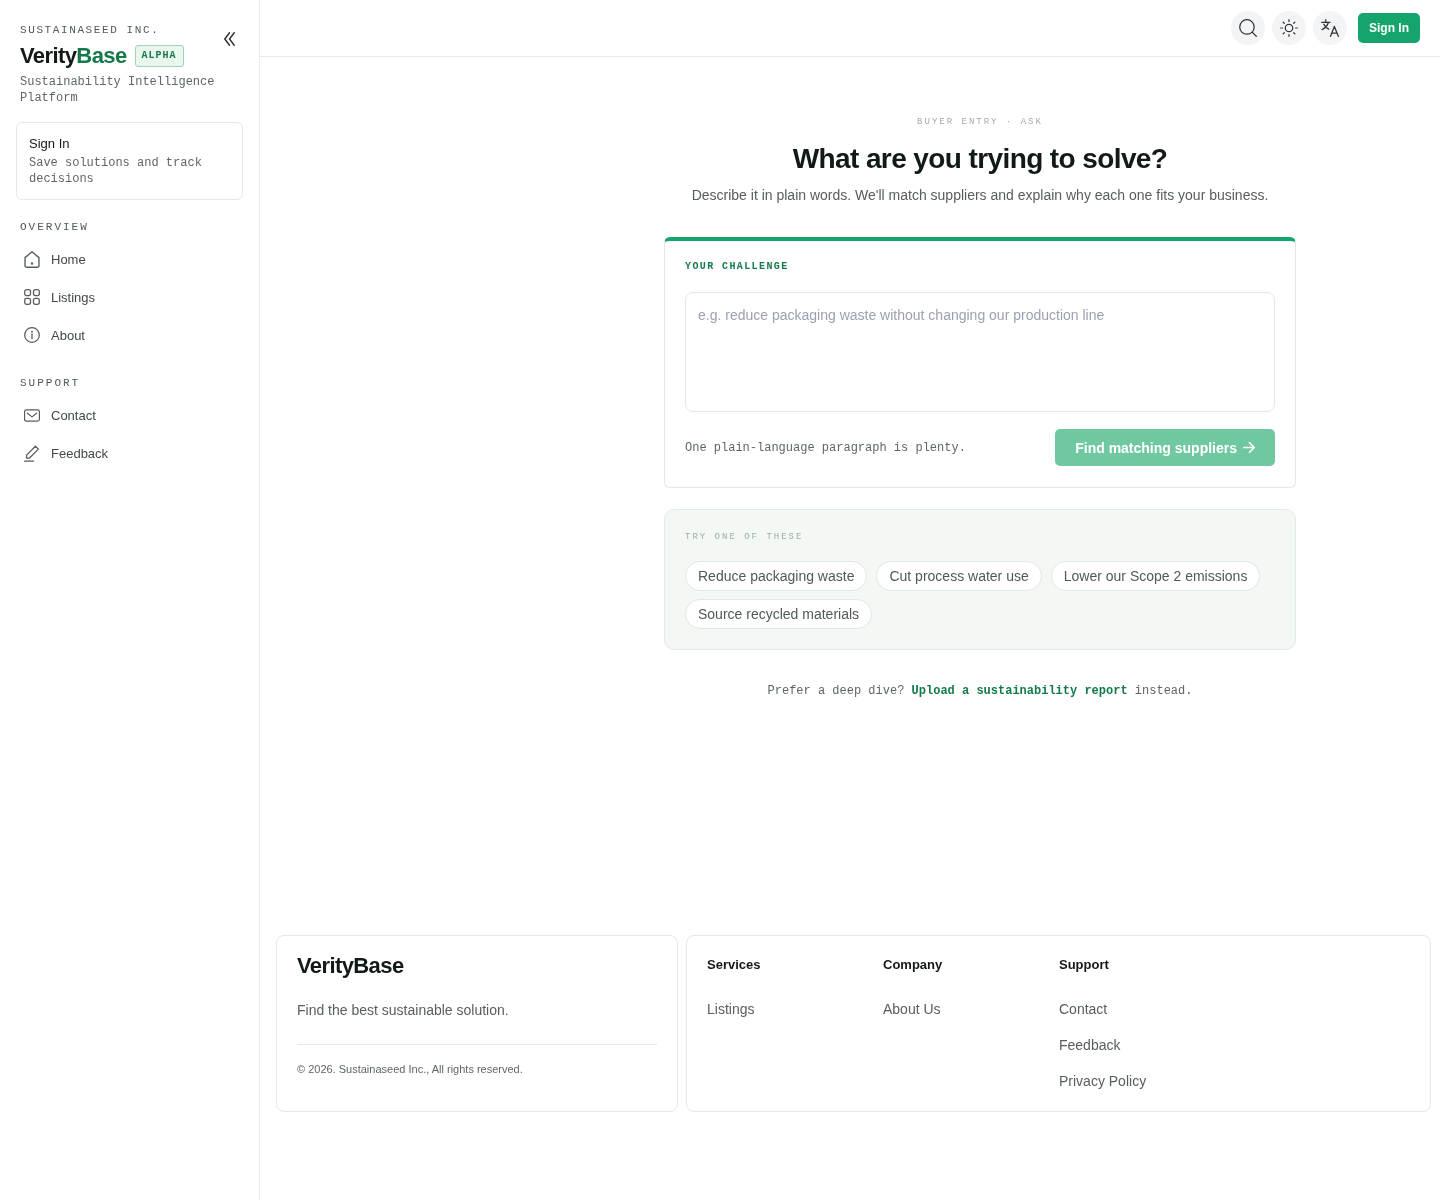 Image resolution: width=1440 pixels, height=1200 pixels. I want to click on nav-section-heading: OVERVIEW, so click(54, 227).